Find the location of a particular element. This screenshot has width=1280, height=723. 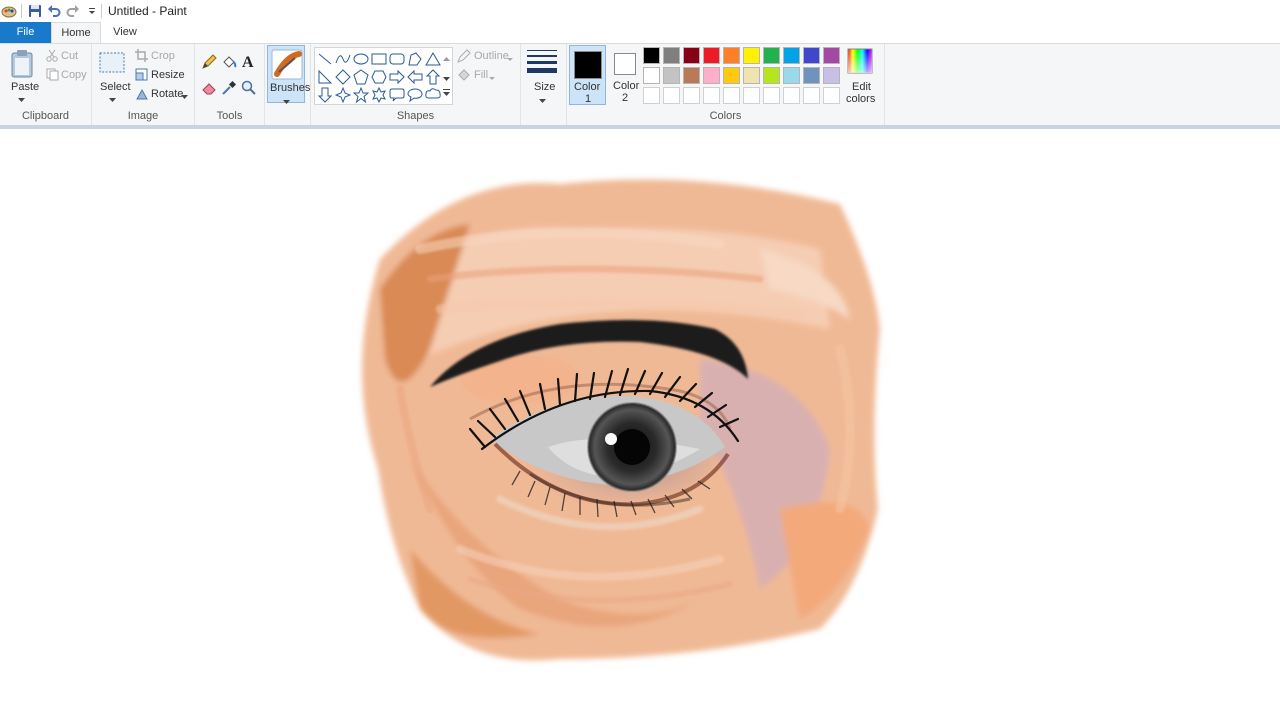

four-point-star-shape-icon is located at coordinates (343, 95).